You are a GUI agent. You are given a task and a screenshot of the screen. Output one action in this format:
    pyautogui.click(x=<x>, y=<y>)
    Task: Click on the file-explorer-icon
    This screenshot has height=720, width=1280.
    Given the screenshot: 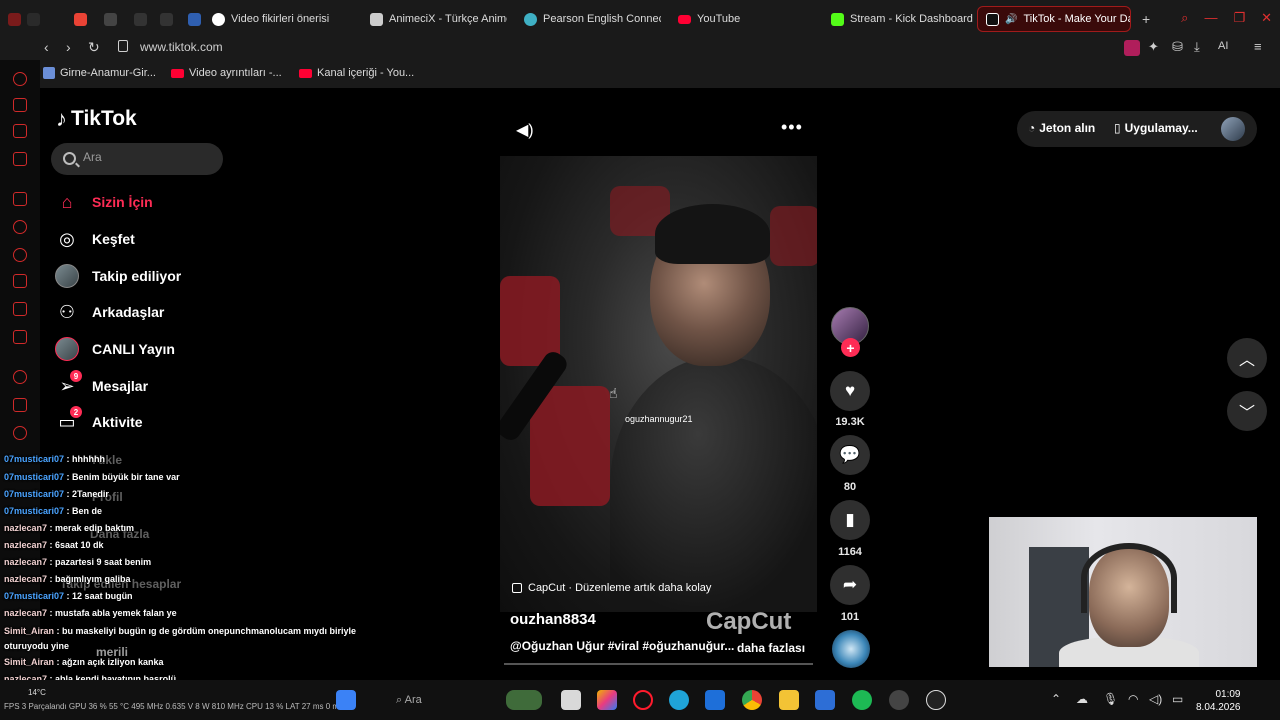 What is the action you would take?
    pyautogui.click(x=789, y=700)
    